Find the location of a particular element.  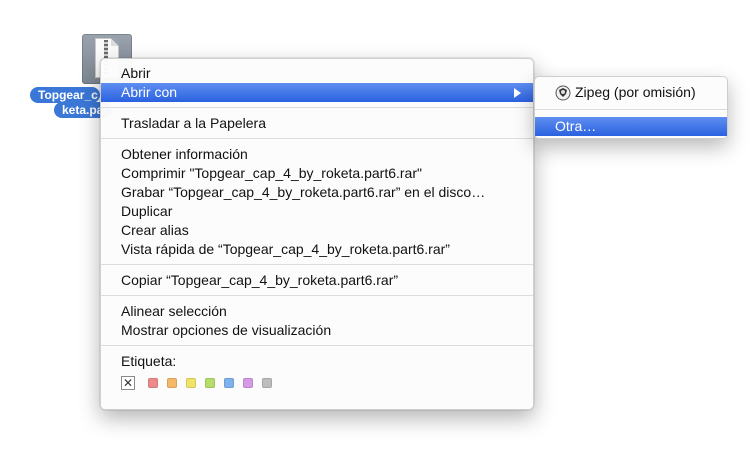

menu-item-open-with-label: Abrir con is located at coordinates (149, 92).